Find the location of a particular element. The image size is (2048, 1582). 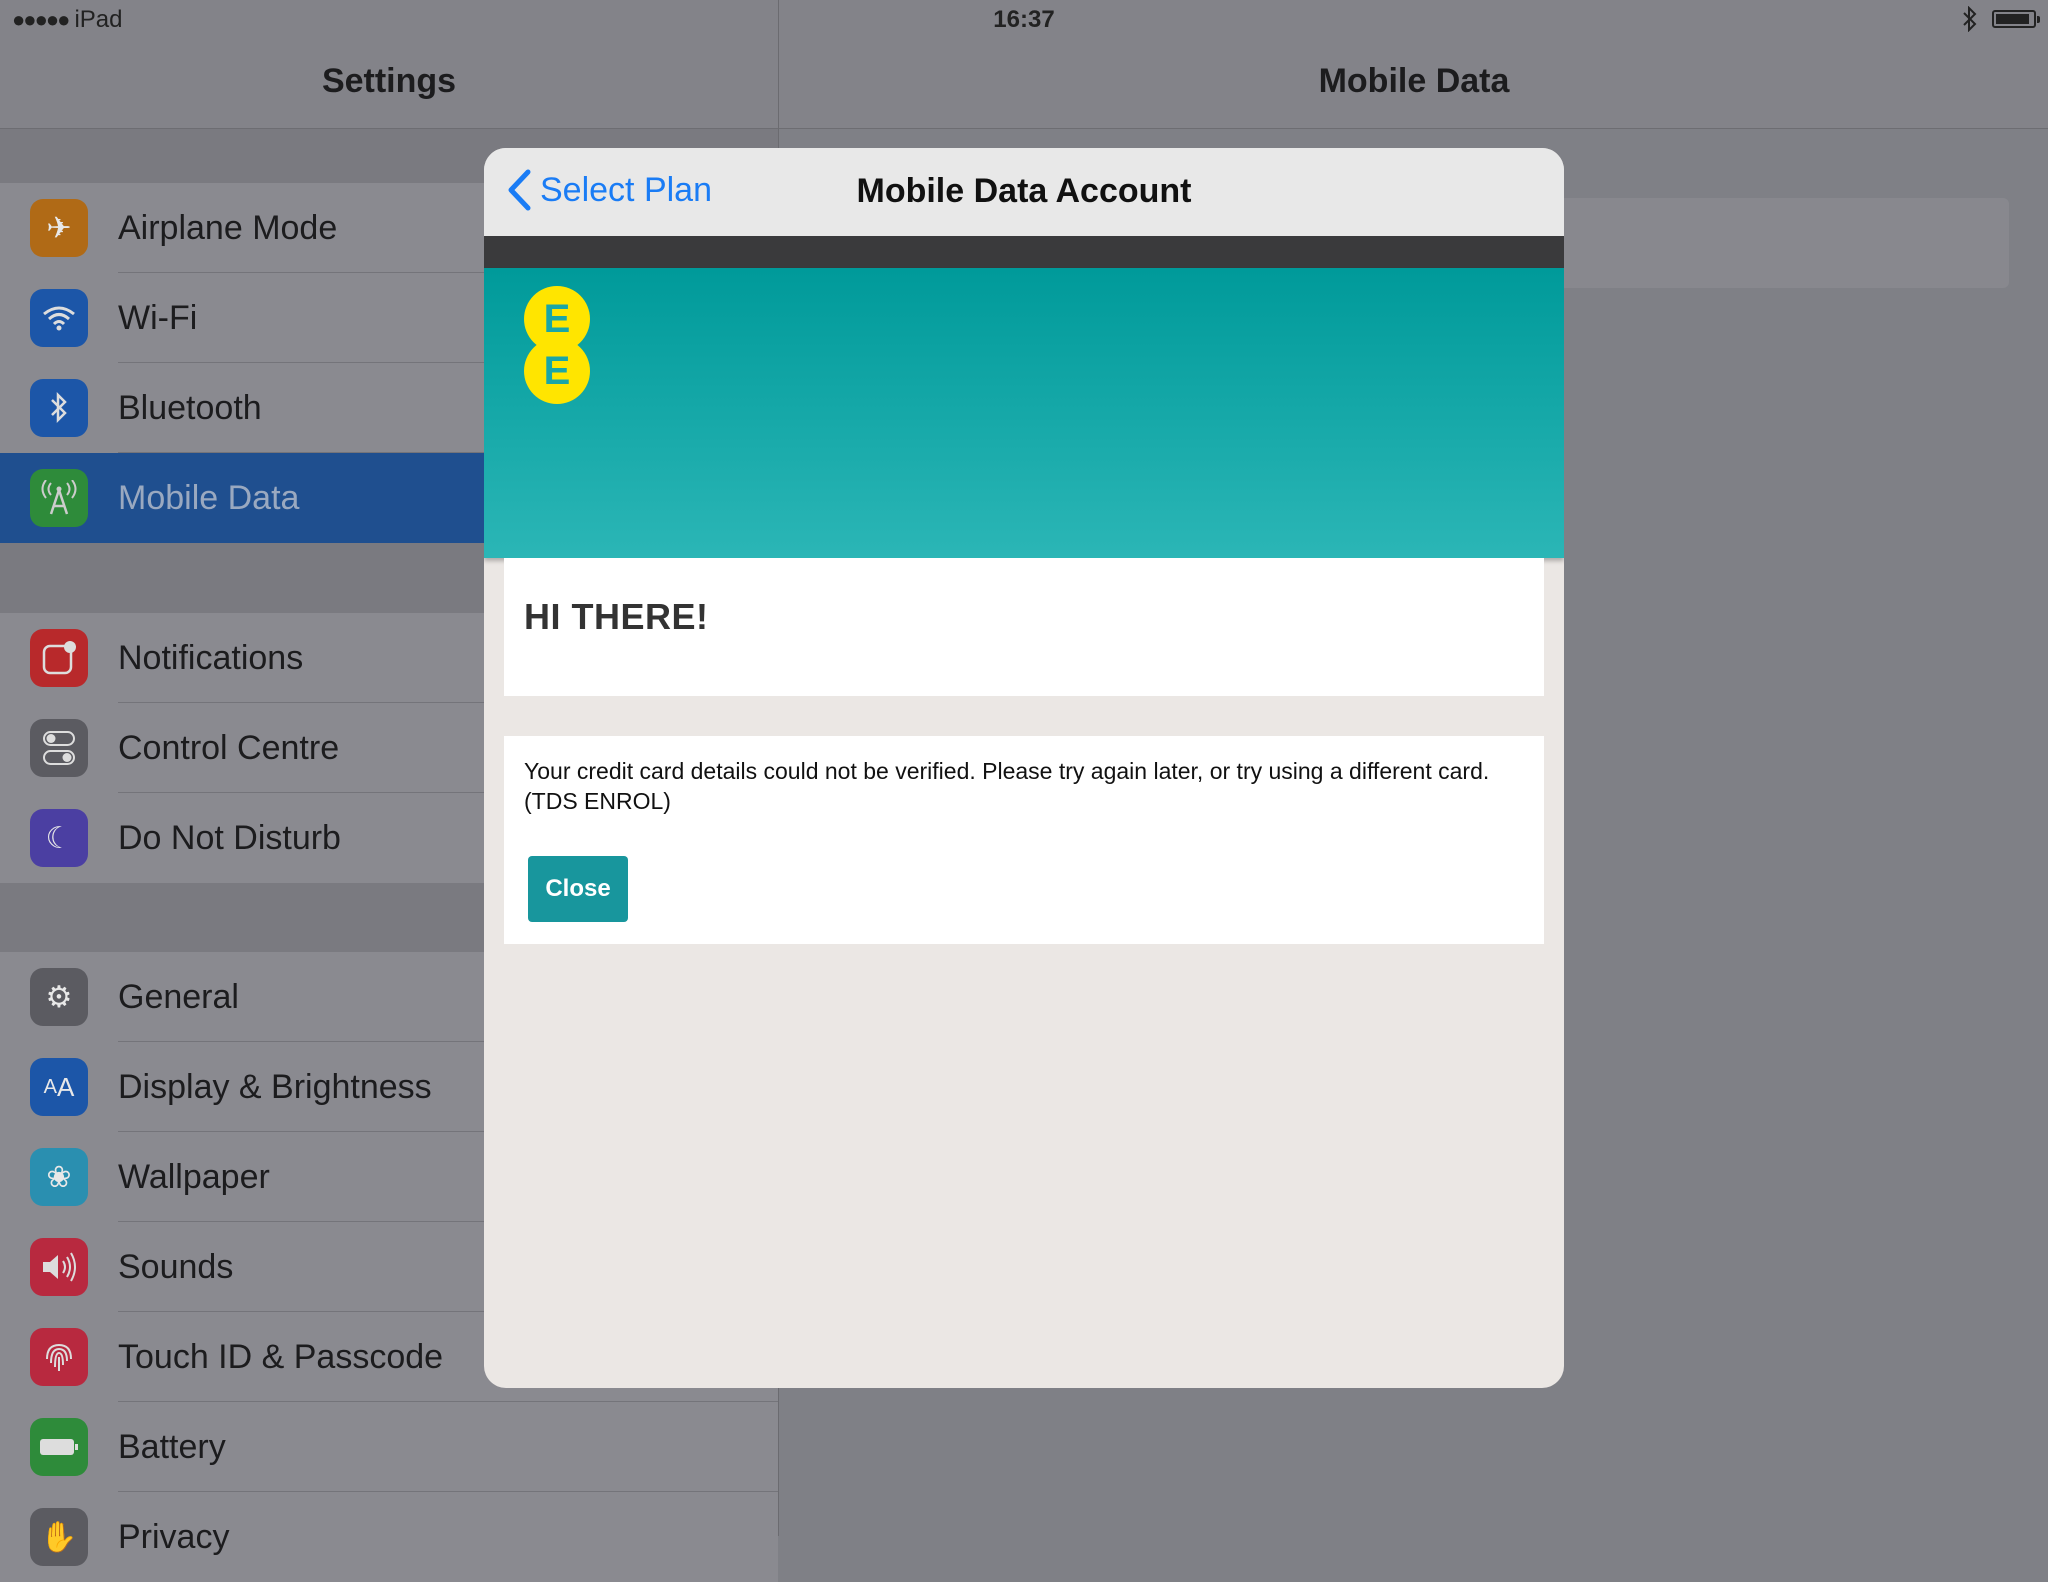

bluetooth-icon is located at coordinates (59, 408).